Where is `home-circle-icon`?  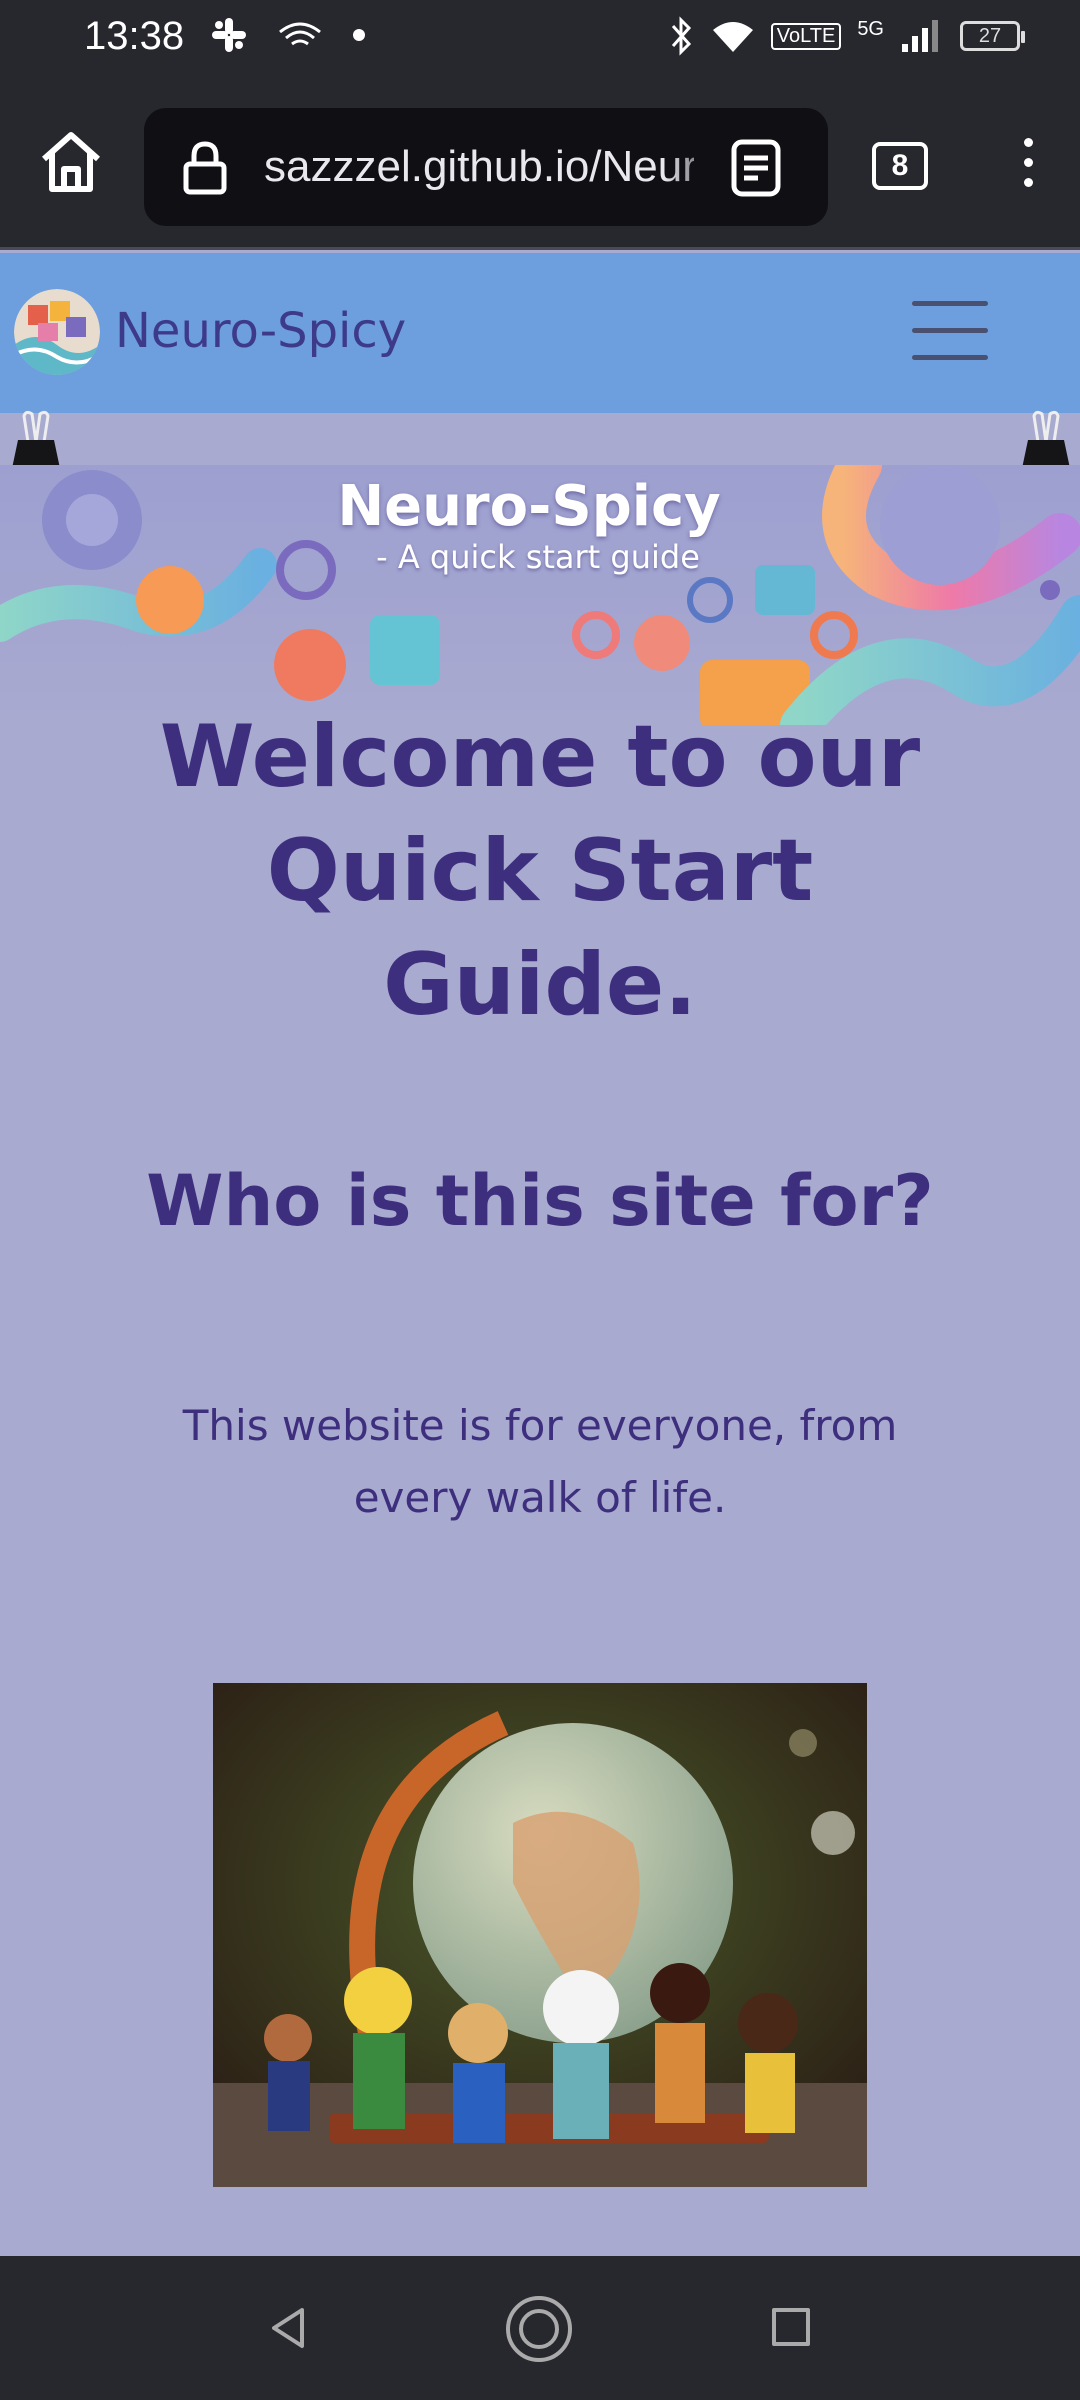 home-circle-icon is located at coordinates (539, 2329).